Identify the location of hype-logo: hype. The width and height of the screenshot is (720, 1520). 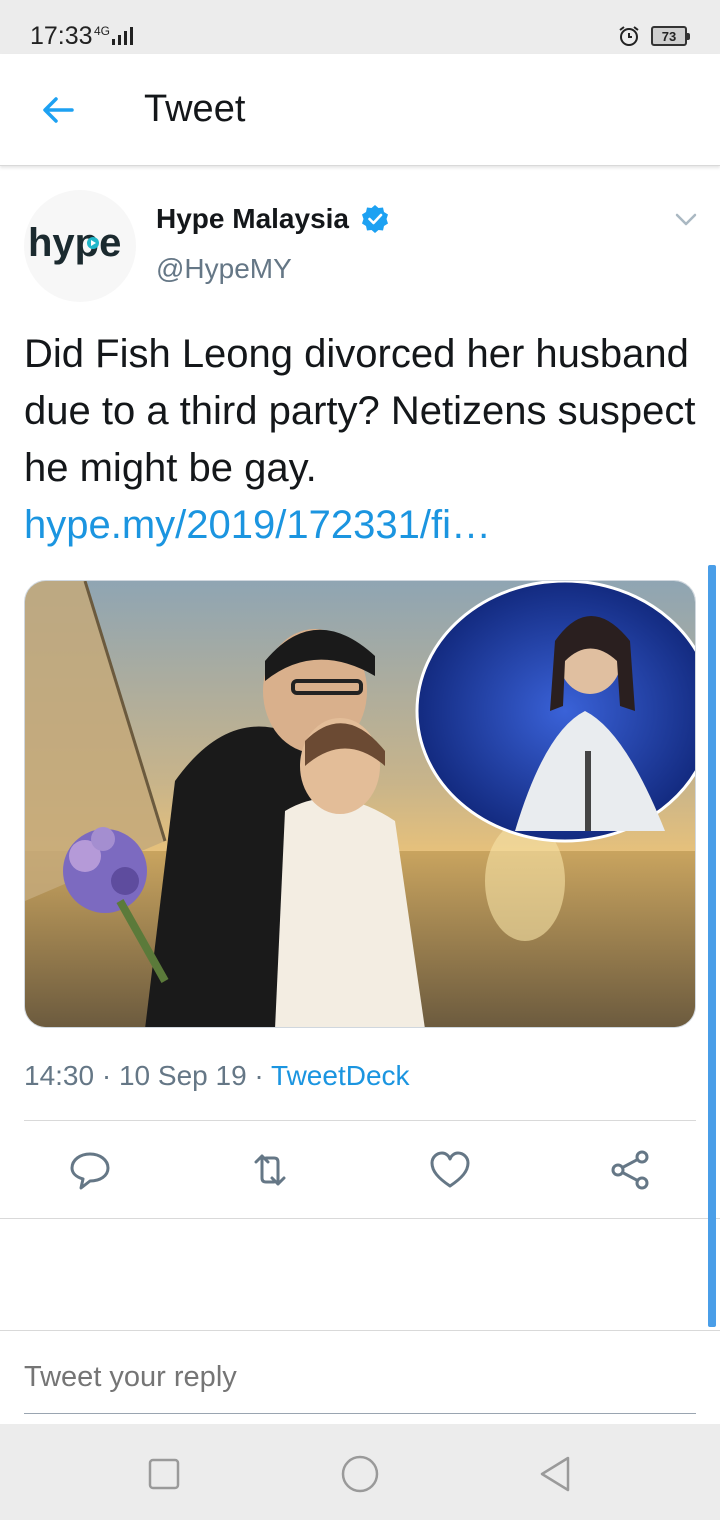
(74, 243).